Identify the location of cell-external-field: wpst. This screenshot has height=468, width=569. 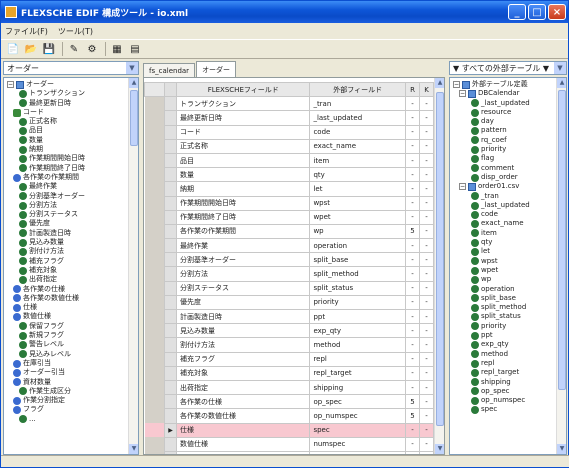
(357, 203).